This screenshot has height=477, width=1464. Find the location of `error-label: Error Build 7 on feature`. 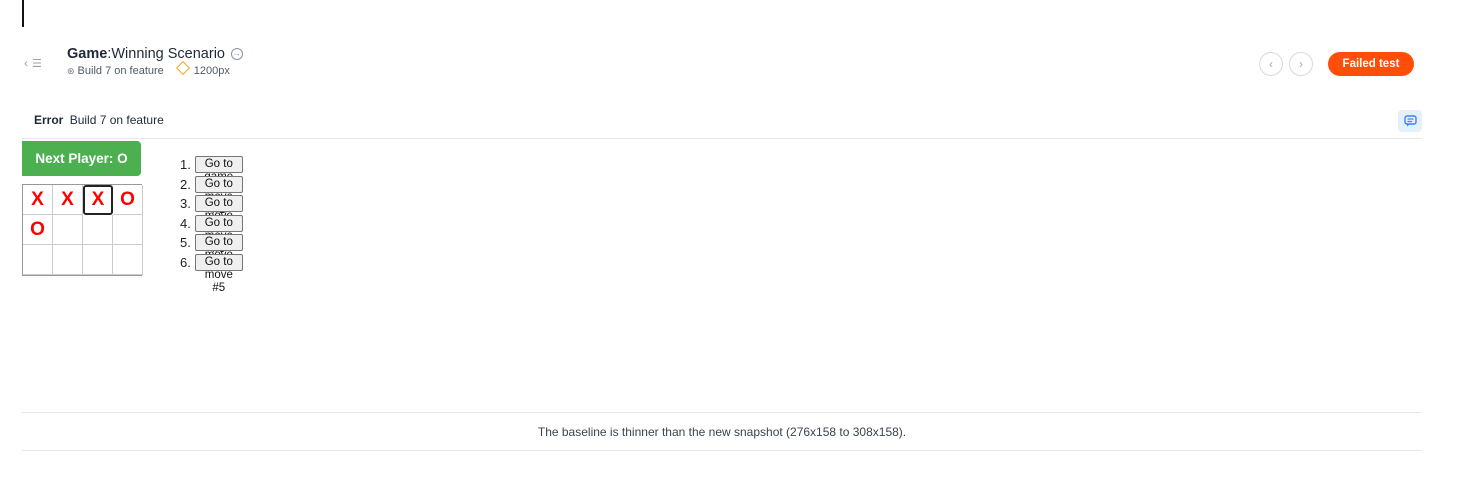

error-label: Error Build 7 on feature is located at coordinates (99, 120).